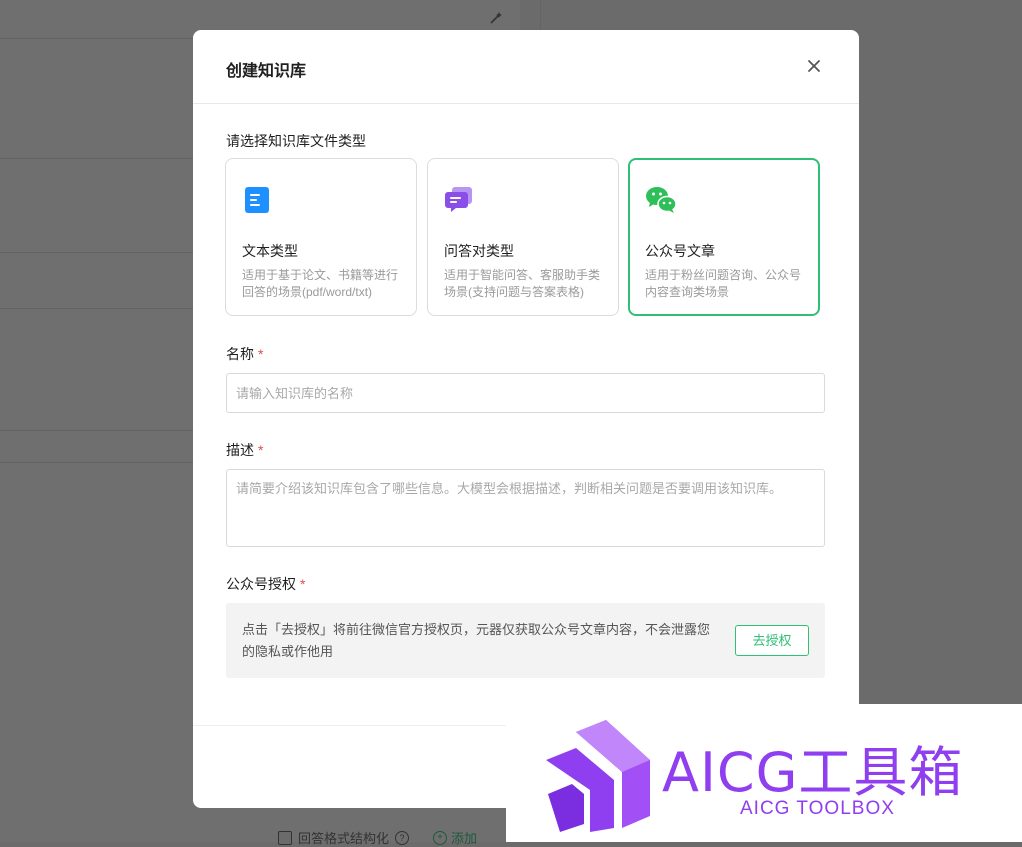 Image resolution: width=1022 pixels, height=847 pixels. Describe the element at coordinates (772, 640) in the screenshot. I see `authorize-button: 去授权` at that location.